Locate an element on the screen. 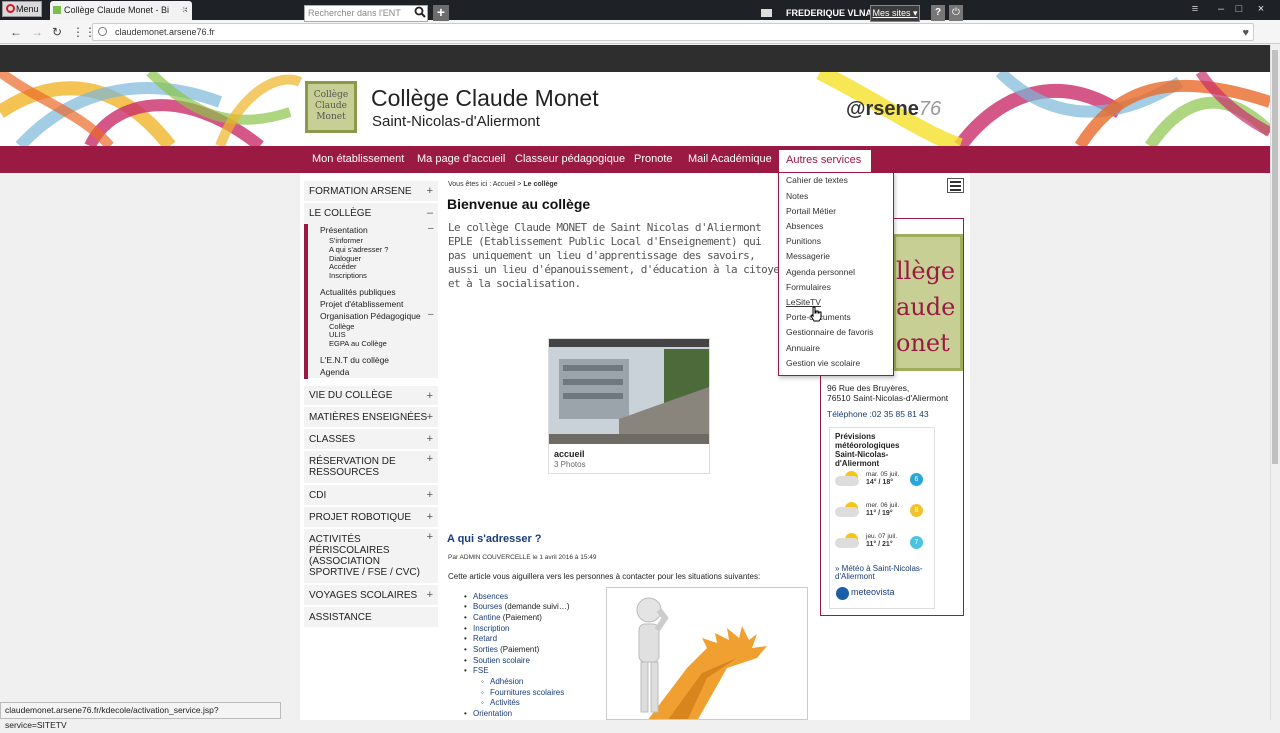 The image size is (1280, 733). browser-menu-button: Menu is located at coordinates (22, 9).